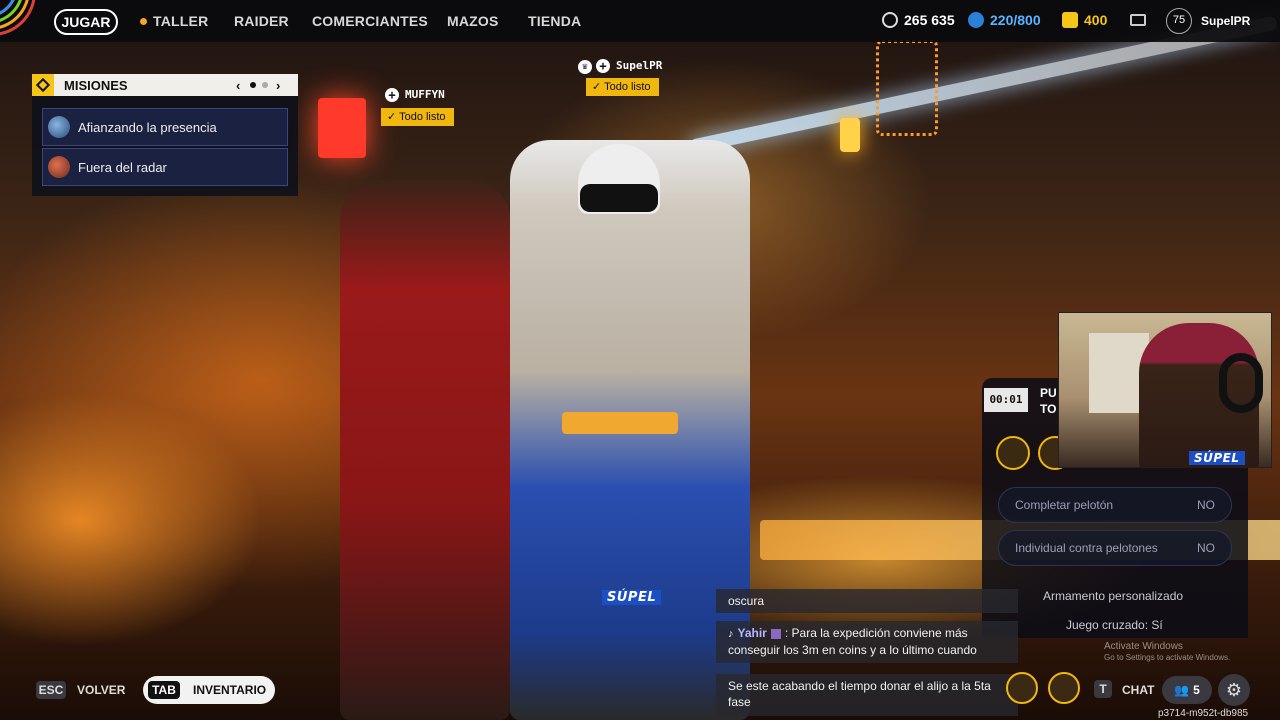 Image resolution: width=1280 pixels, height=720 pixels. What do you see at coordinates (1015, 20) in the screenshot?
I see `raider-tokens-value: 220/800` at bounding box center [1015, 20].